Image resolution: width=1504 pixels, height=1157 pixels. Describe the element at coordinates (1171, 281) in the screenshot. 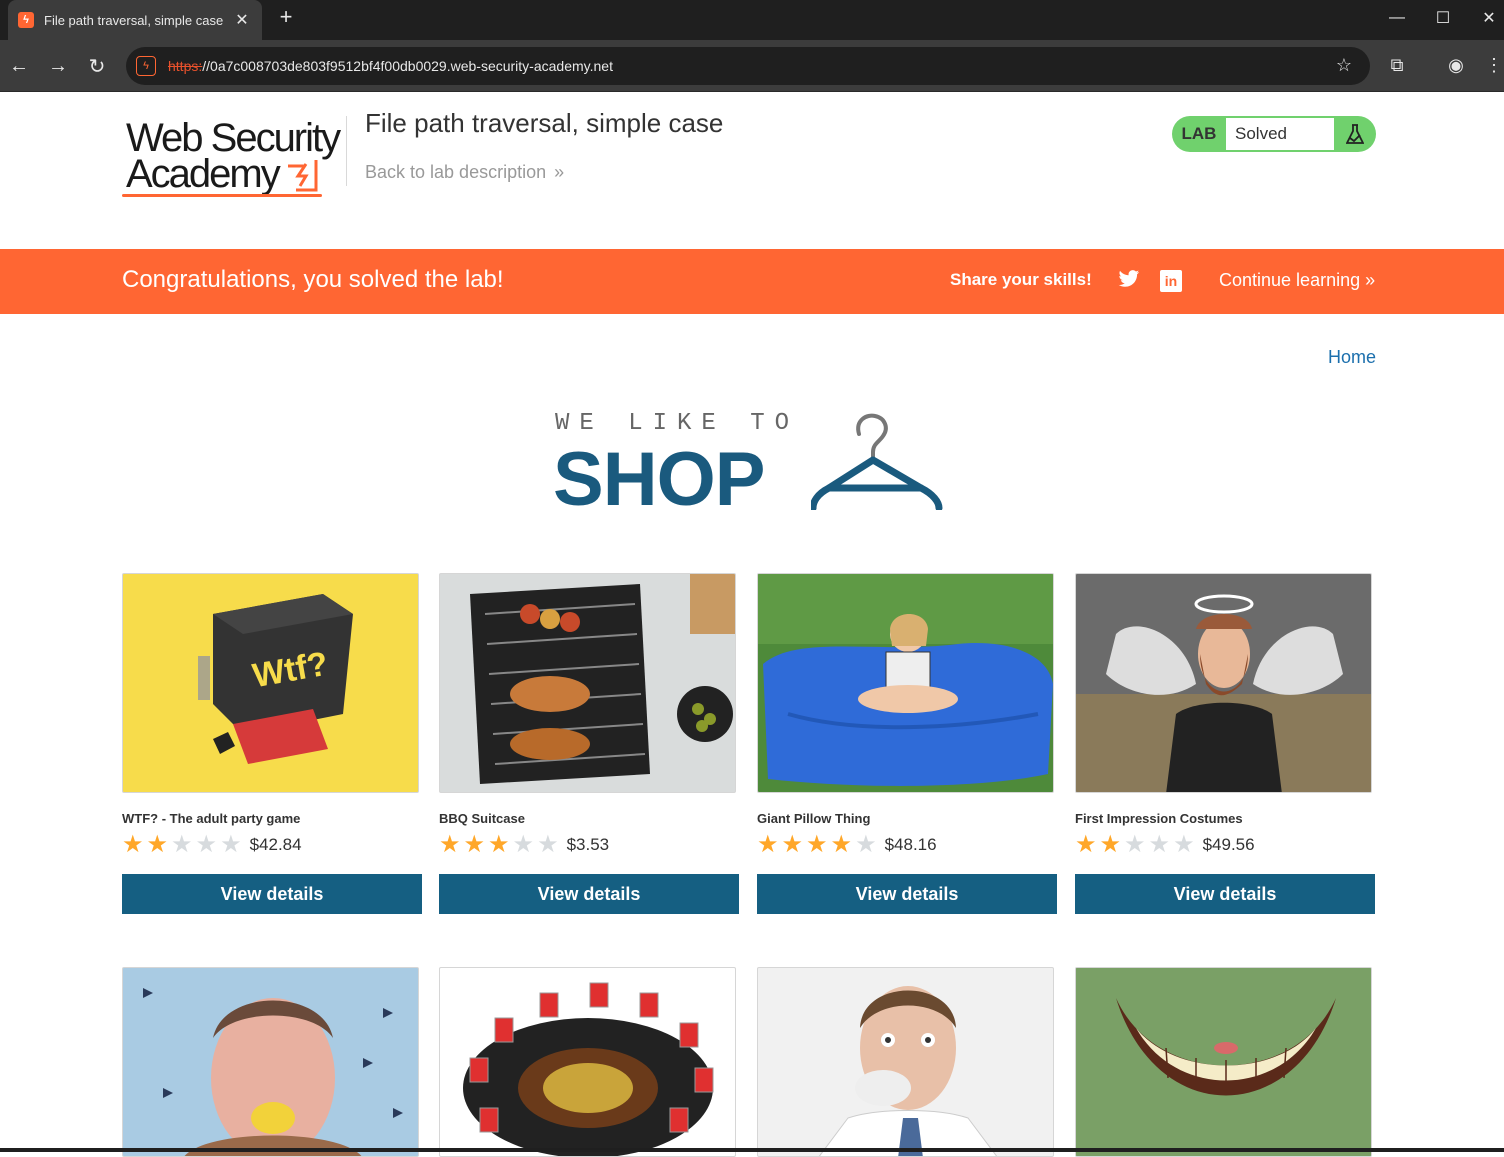

I see `linkedin-icon: in` at that location.